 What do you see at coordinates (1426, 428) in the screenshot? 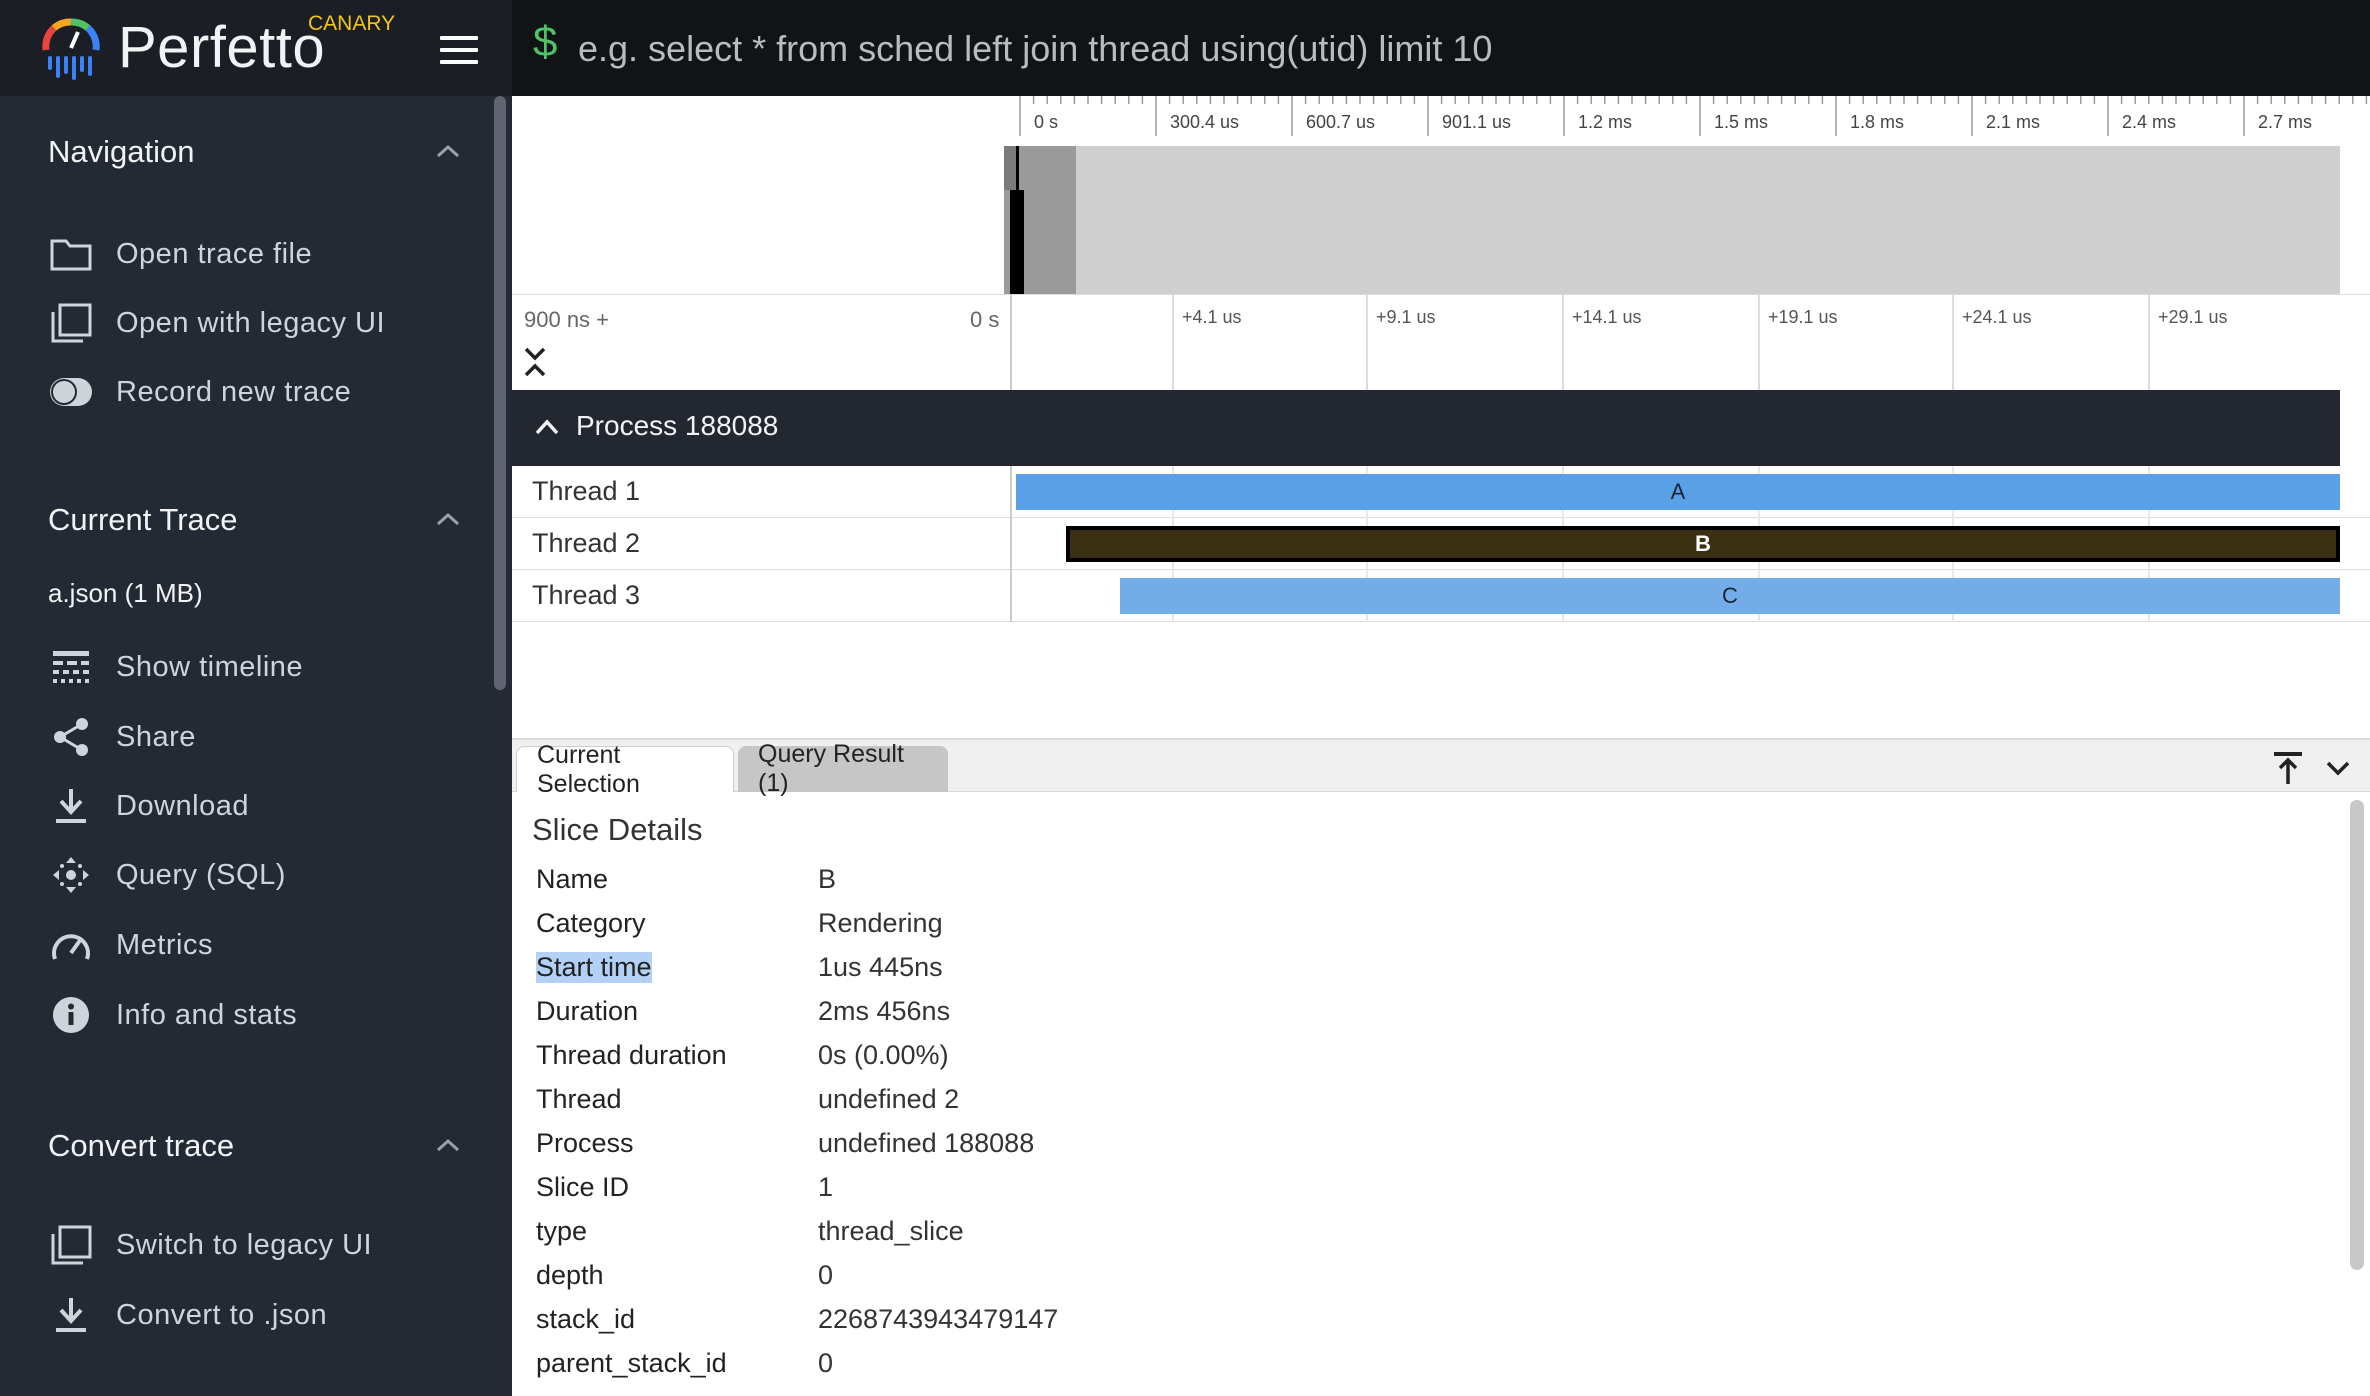
I see `process-group-header: Process 188088` at bounding box center [1426, 428].